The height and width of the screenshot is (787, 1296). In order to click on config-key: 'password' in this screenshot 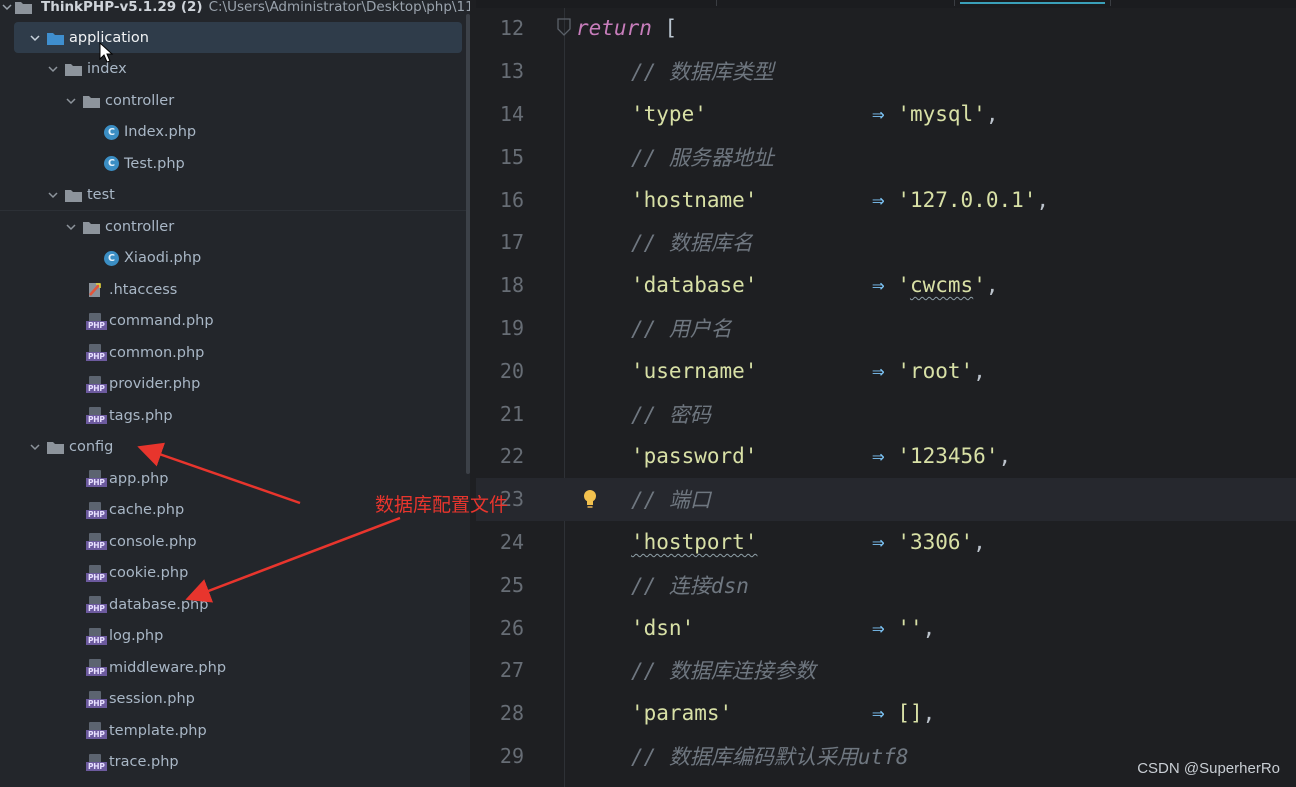, I will do `click(694, 456)`.